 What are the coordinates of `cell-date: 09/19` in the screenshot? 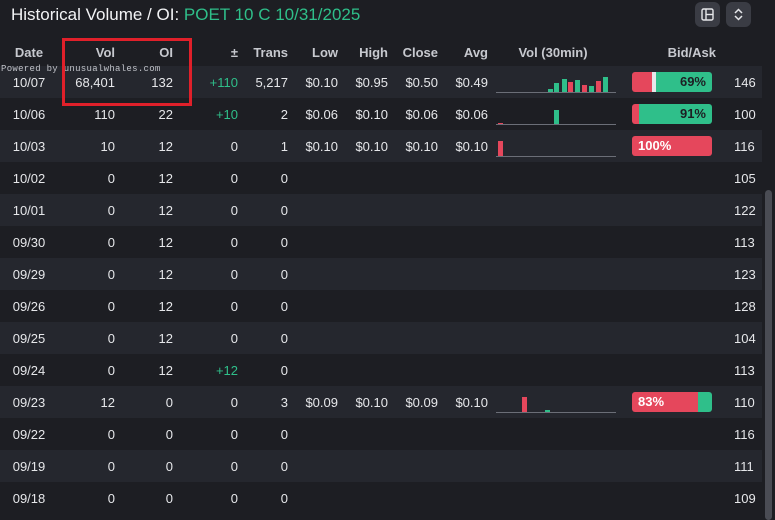 It's located at (29, 466).